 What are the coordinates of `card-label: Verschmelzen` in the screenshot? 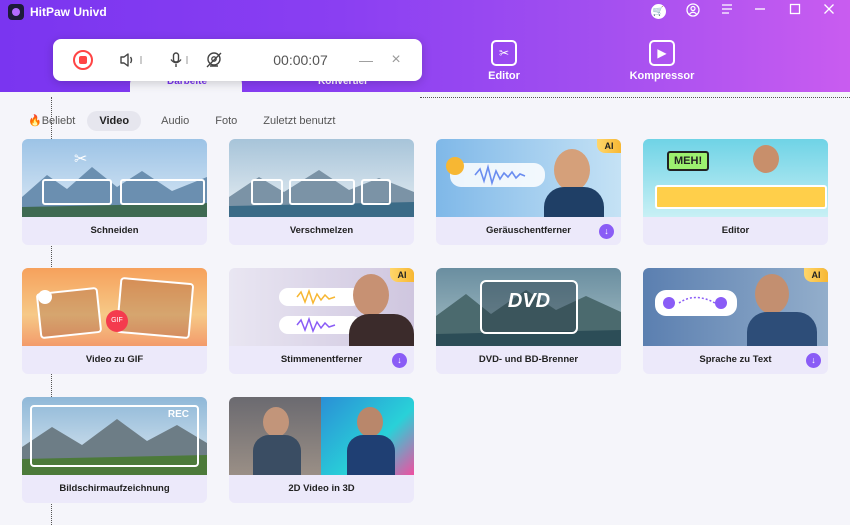 It's located at (321, 230).